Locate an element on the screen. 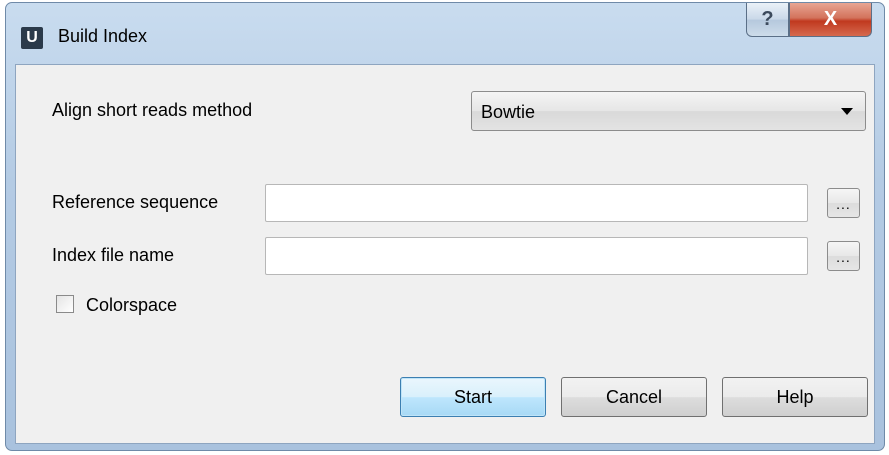  cancel-button: Cancel is located at coordinates (634, 397).